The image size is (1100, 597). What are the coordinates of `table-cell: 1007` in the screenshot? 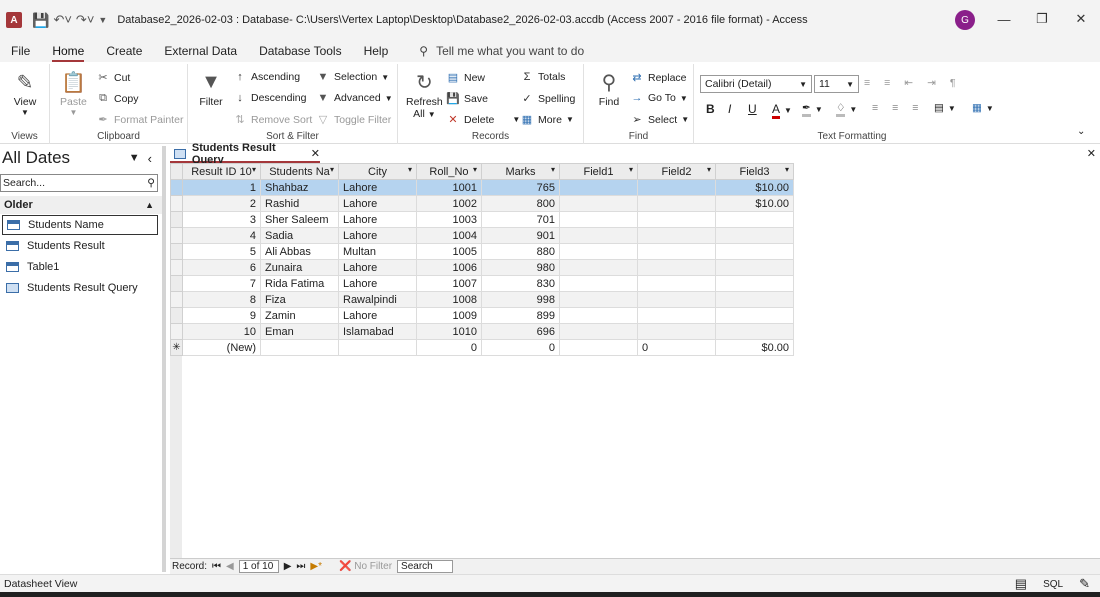 It's located at (449, 283).